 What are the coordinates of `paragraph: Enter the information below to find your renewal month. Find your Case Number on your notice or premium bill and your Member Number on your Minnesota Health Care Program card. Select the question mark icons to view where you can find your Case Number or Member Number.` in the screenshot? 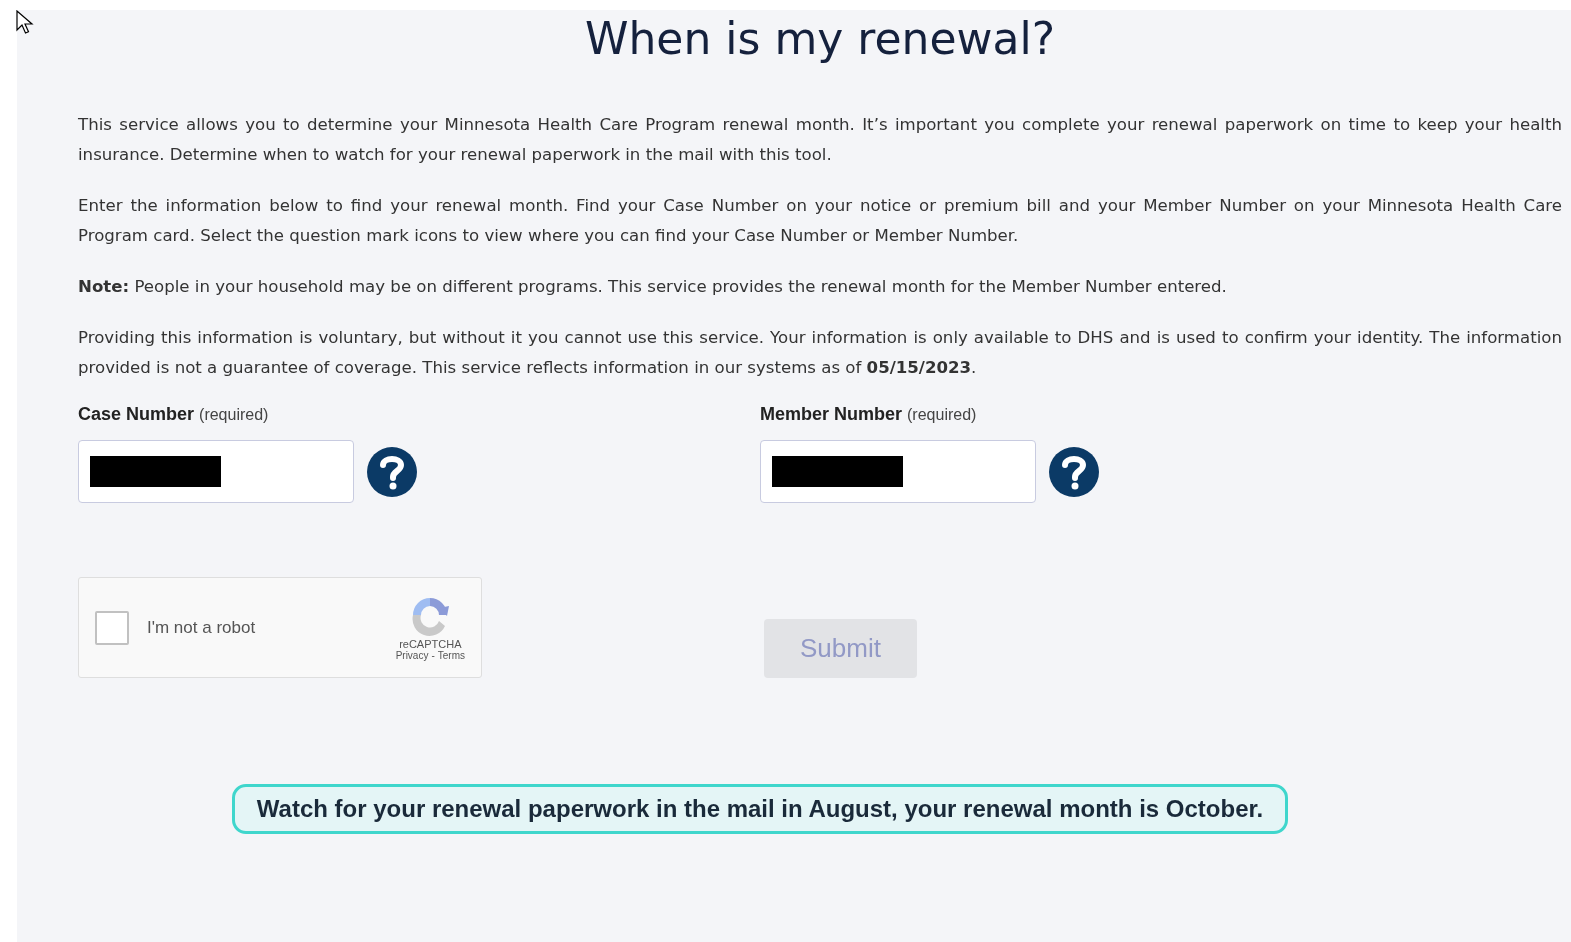 It's located at (820, 221).